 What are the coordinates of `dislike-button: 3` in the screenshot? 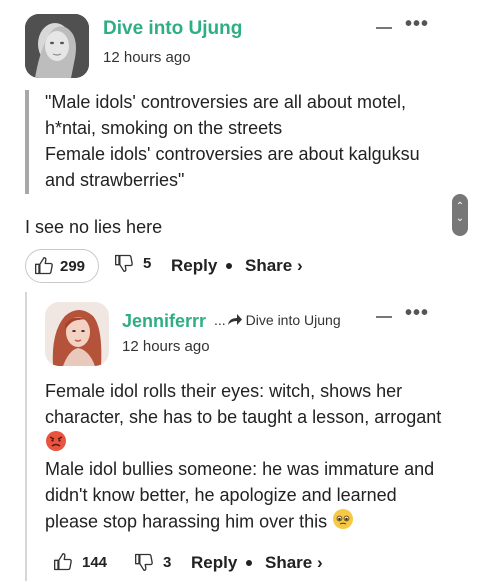 It's located at (152, 562).